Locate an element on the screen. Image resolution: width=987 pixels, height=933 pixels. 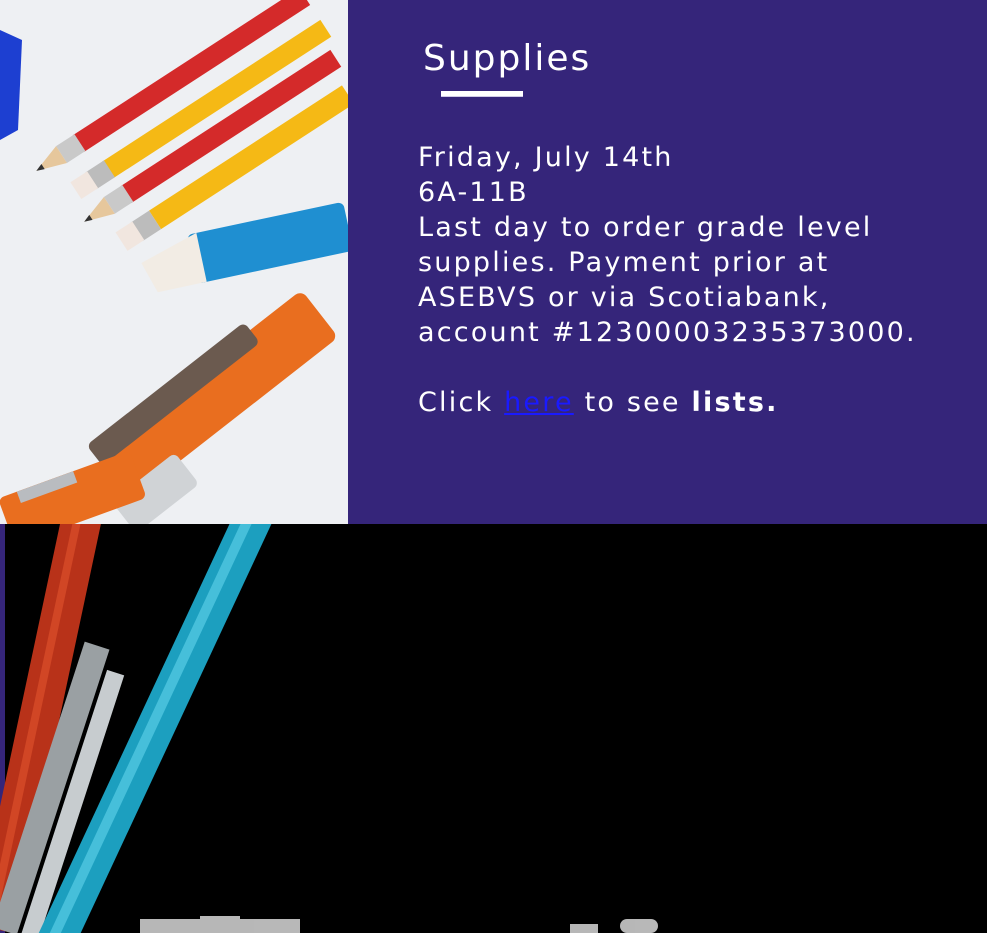
event-date: Friday, July 14th is located at coordinates (546, 157).